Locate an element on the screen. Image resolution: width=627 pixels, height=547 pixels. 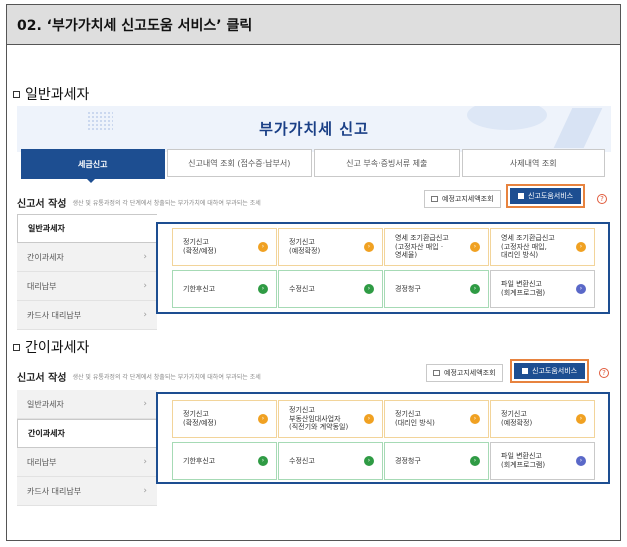
sidebar-item-general: 일반과세자 › is located at coordinates (87, 404).